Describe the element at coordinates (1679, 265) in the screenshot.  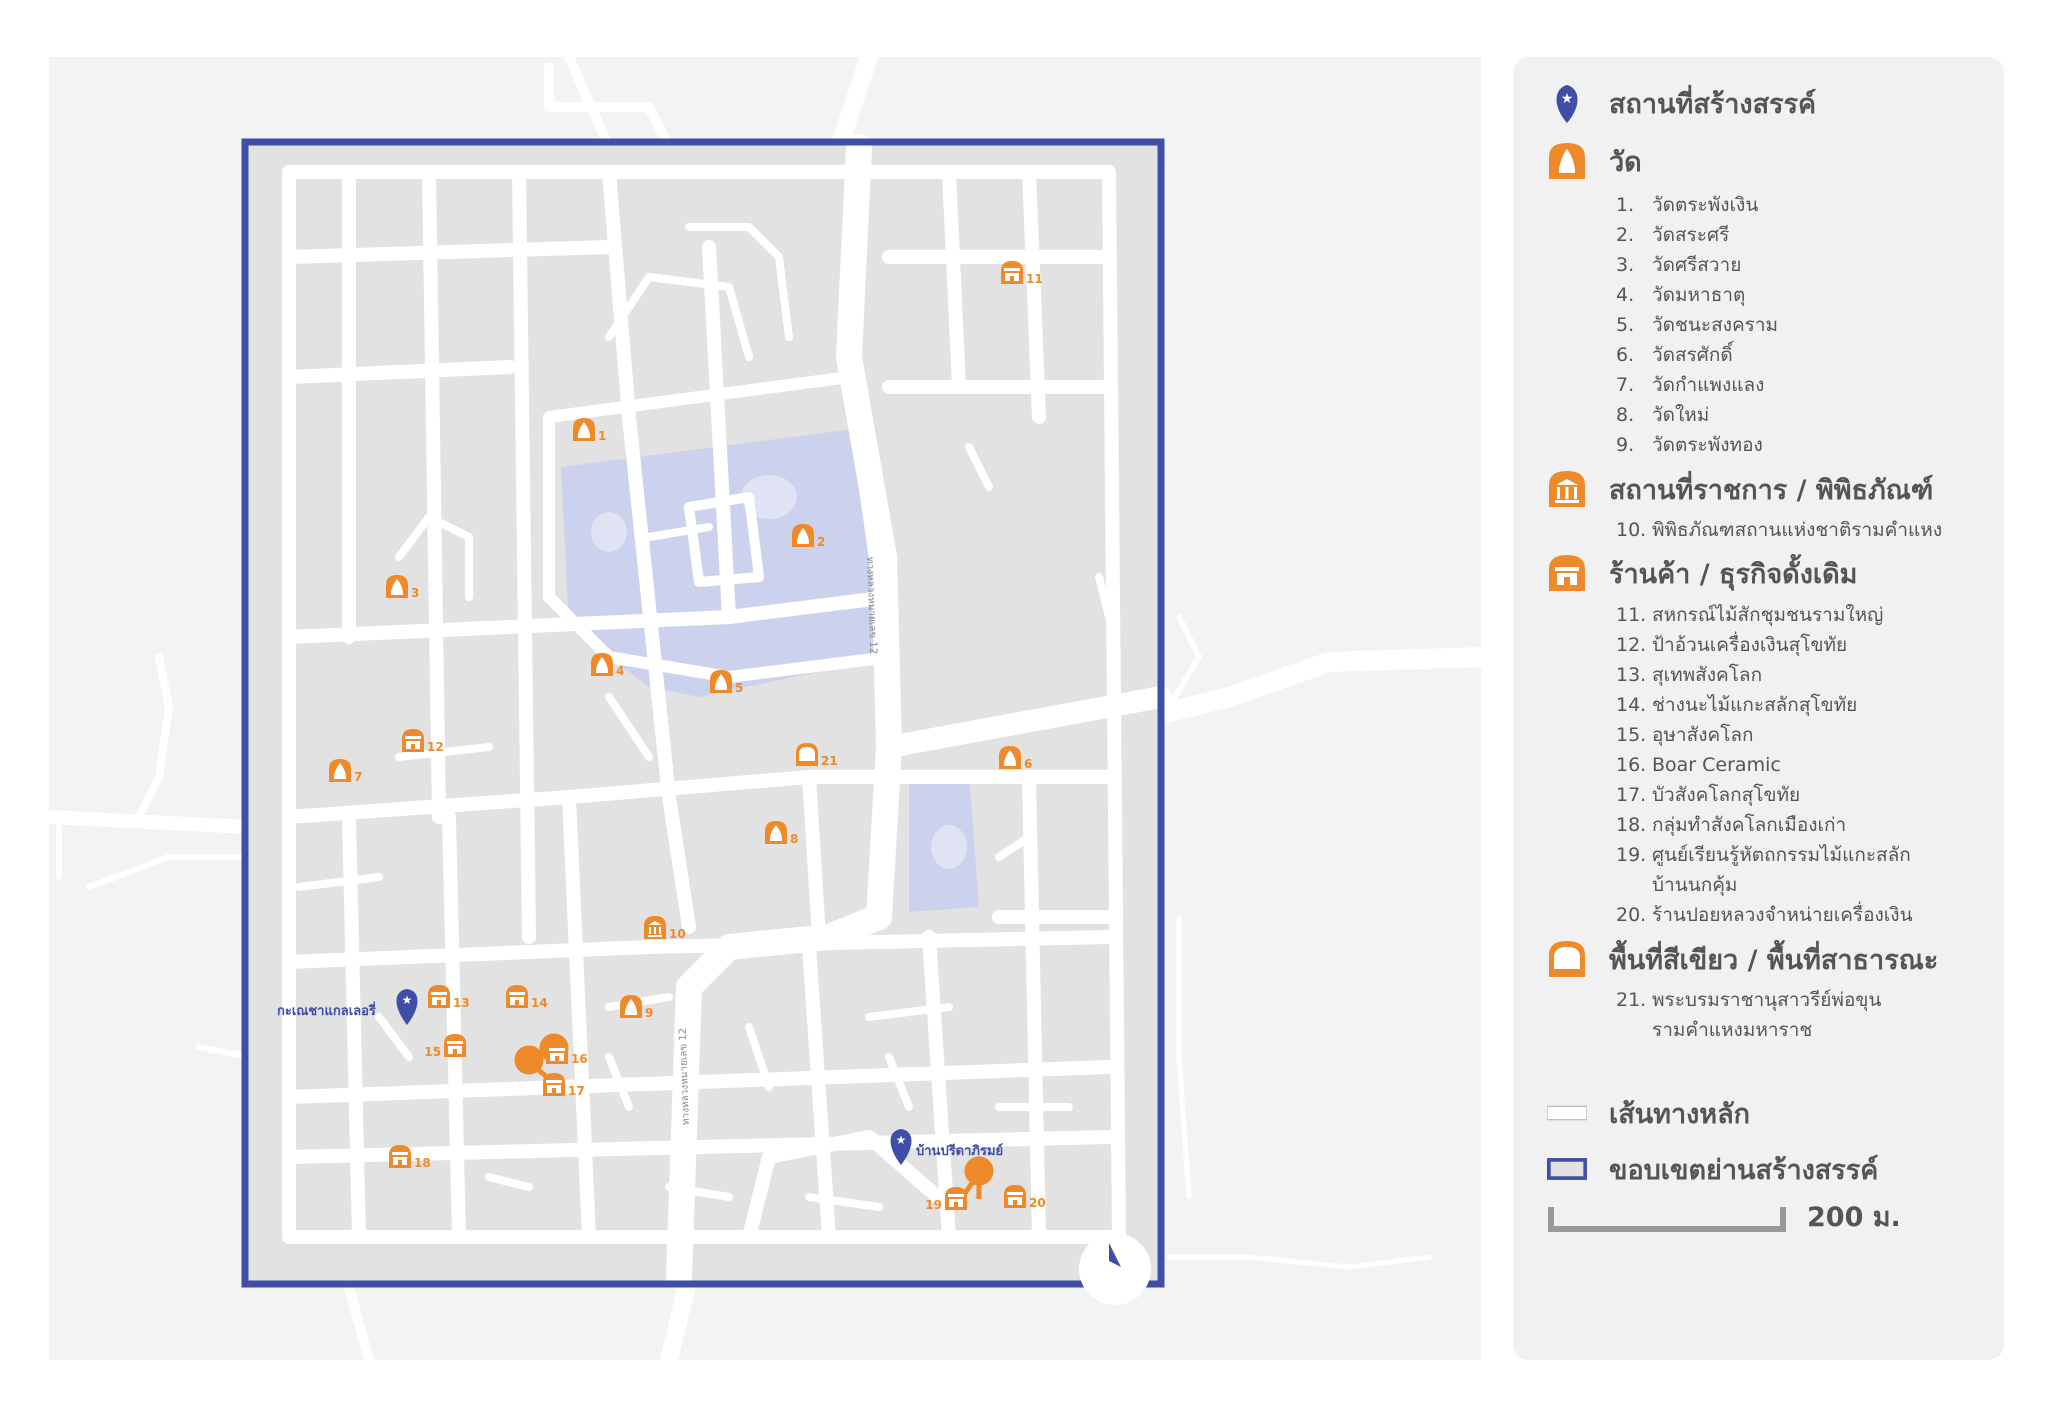
I see `temple-item: 3. วัดศรีสวาย` at that location.